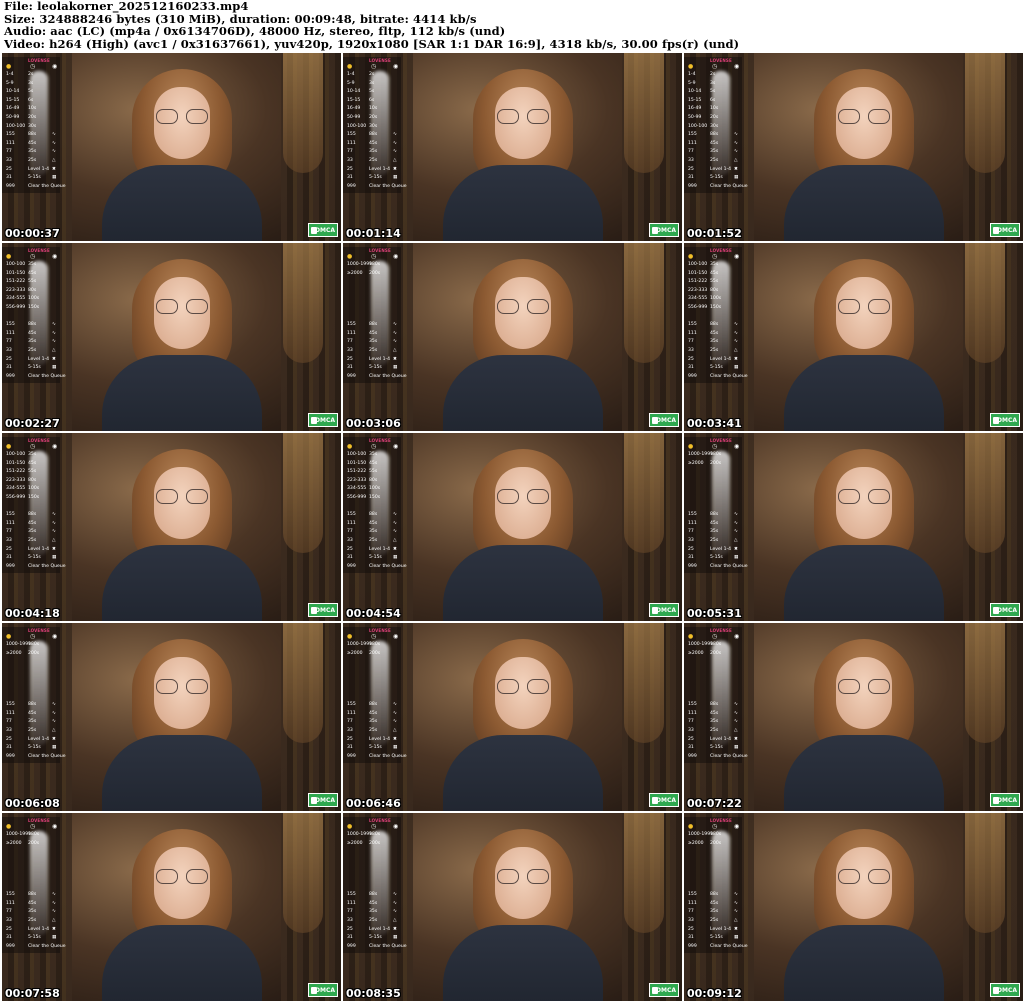  I want to click on tip-amount: 223-333, so click(357, 480).